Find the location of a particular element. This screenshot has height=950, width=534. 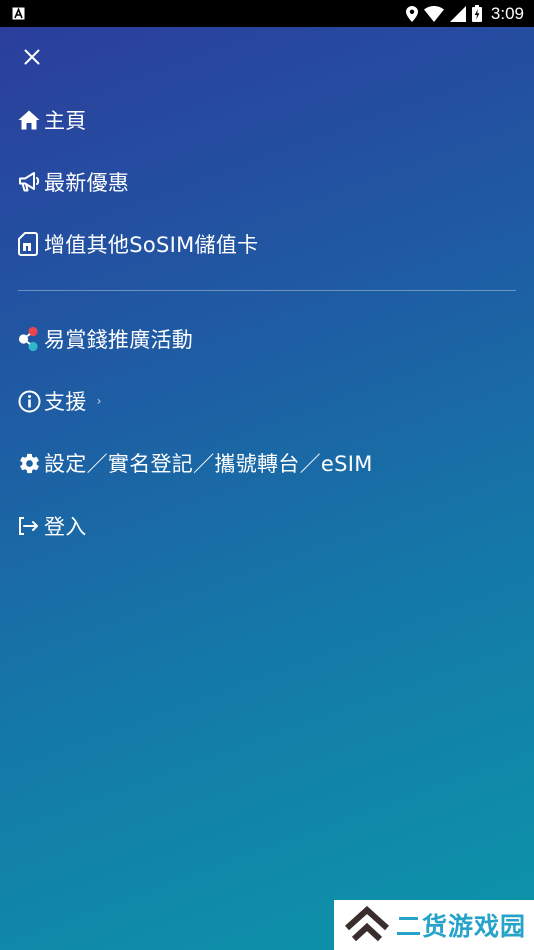

menu-item-yuu-promotion: 易賞錢推廣活動 is located at coordinates (105, 339).